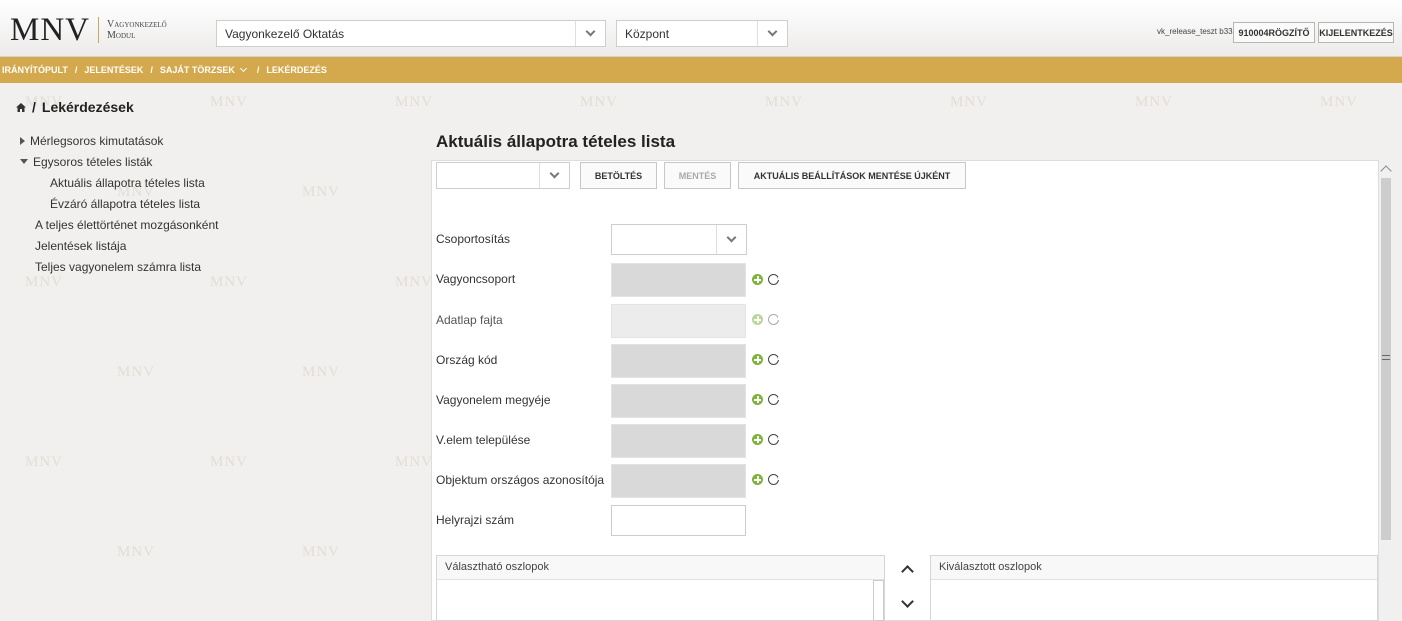 The height and width of the screenshot is (621, 1402). Describe the element at coordinates (475, 520) in the screenshot. I see `parcel-number-label: Helyrajzi szám` at that location.